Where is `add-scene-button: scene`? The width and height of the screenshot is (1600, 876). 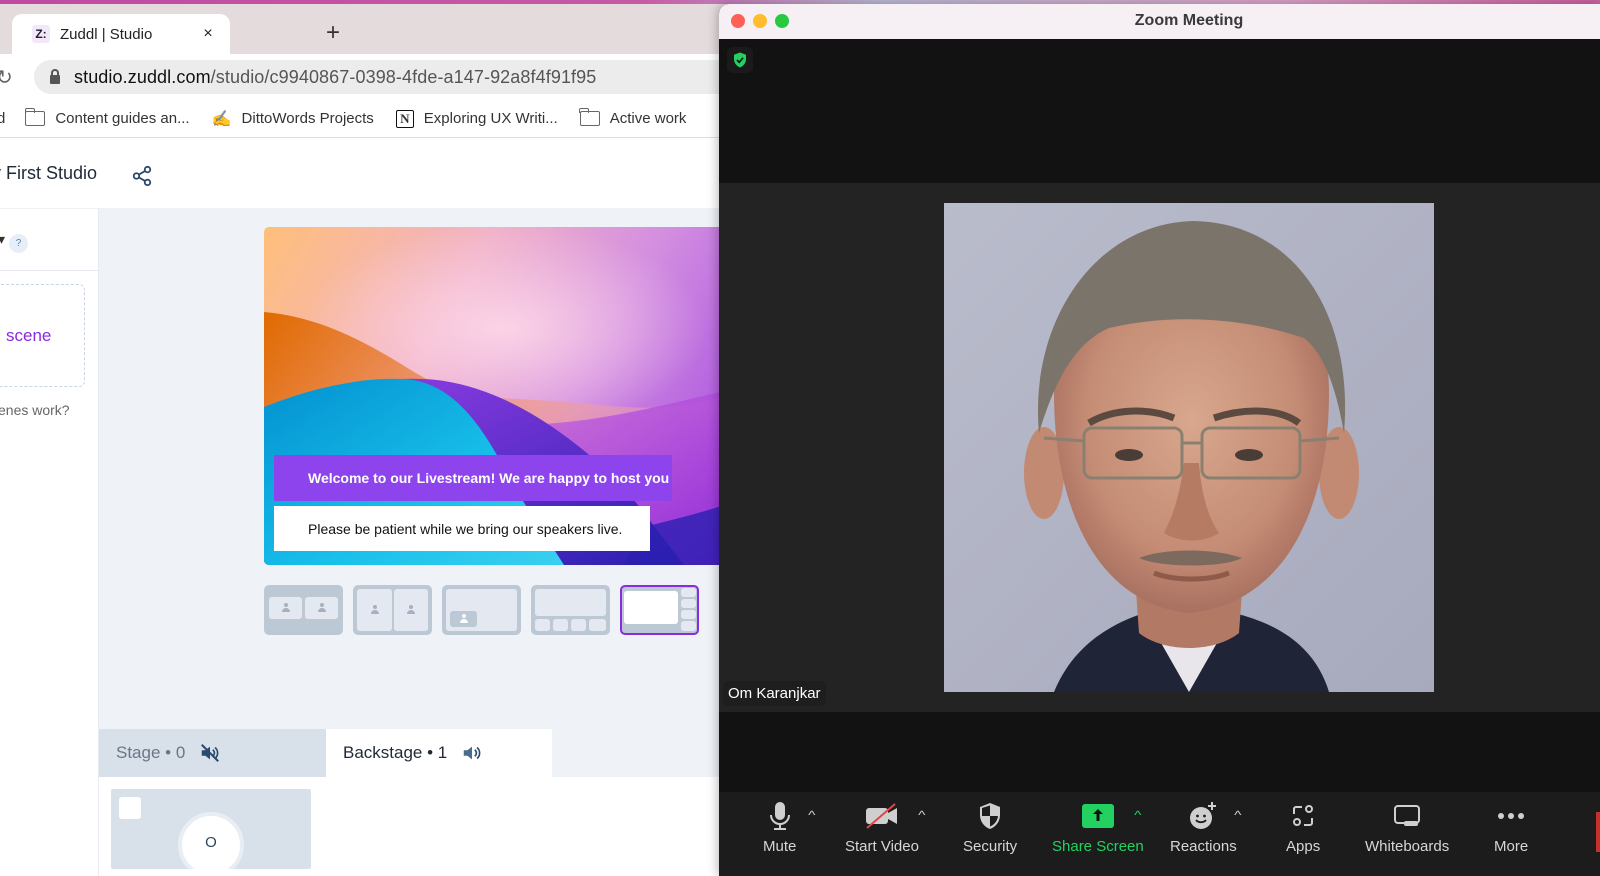 add-scene-button: scene is located at coordinates (42, 335).